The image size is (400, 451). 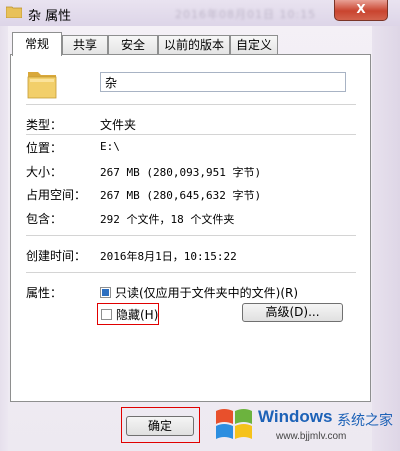 I want to click on created-label: 创建时间：, so click(x=56, y=256).